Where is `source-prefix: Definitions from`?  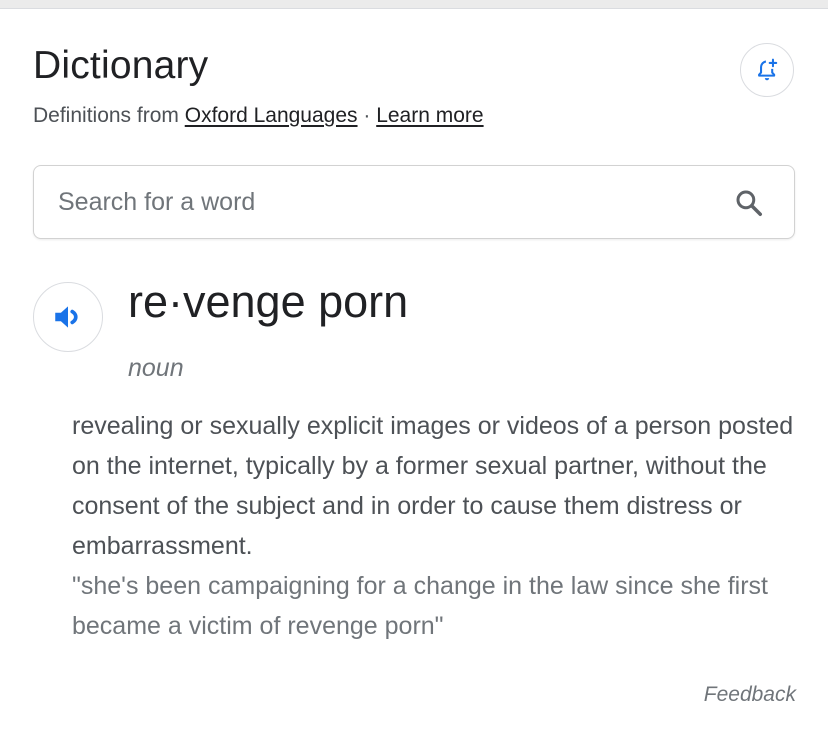 source-prefix: Definitions from is located at coordinates (106, 115).